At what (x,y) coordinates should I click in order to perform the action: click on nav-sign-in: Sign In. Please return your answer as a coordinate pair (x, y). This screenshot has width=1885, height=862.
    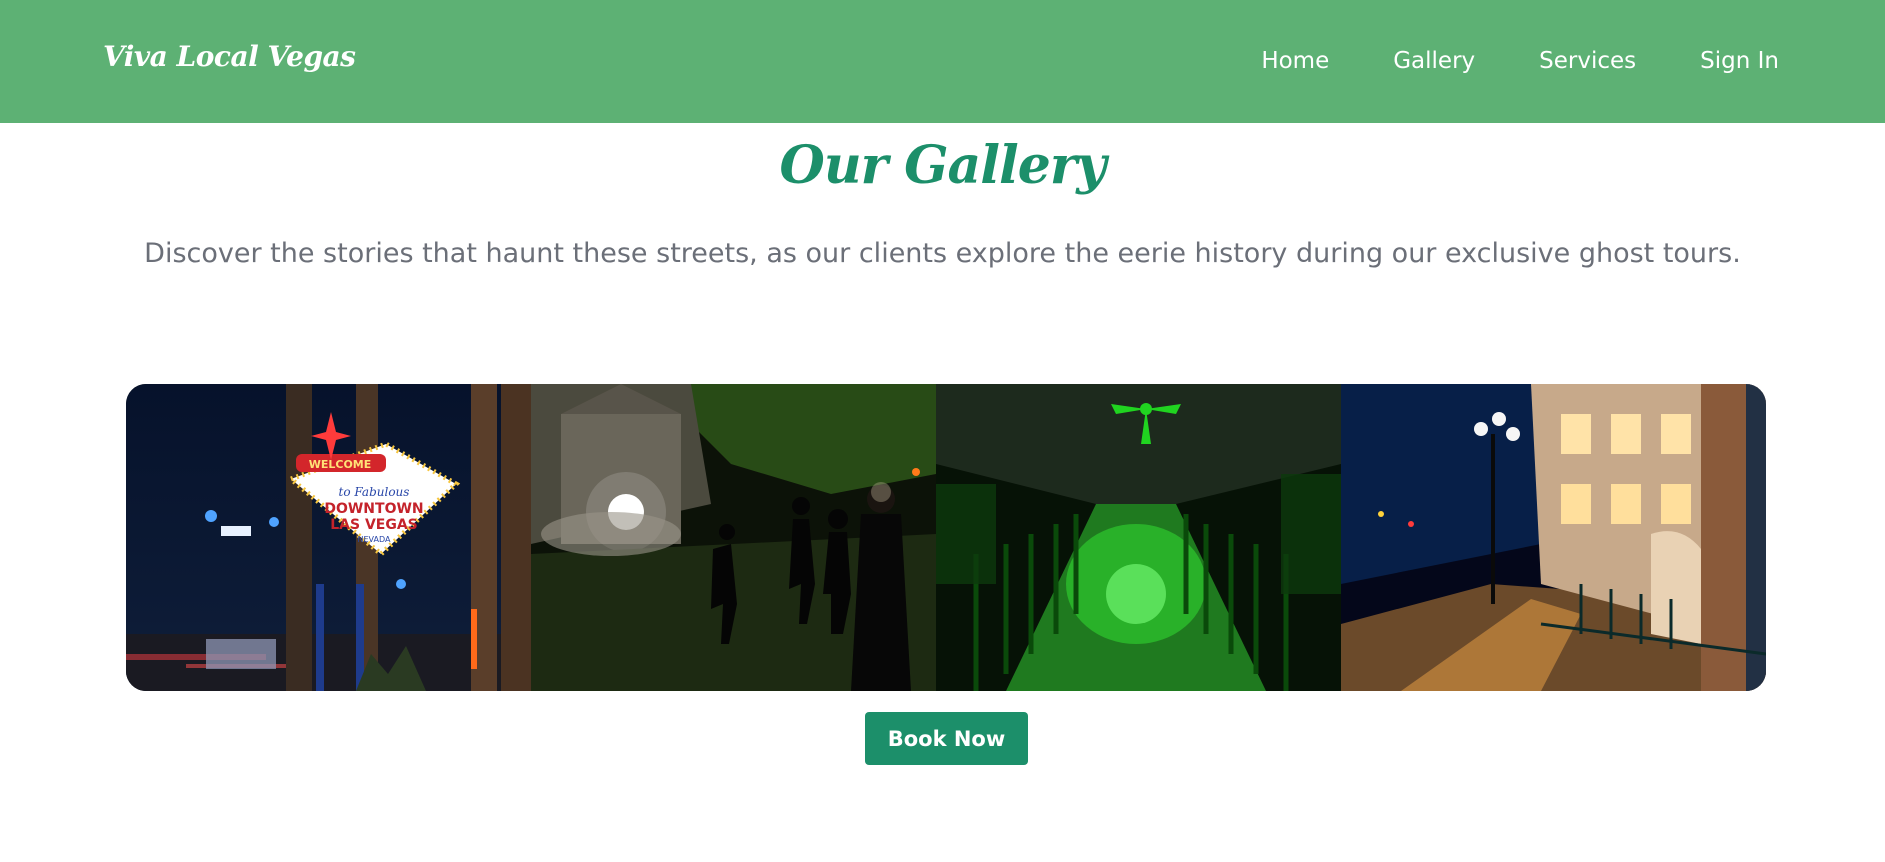
    Looking at the image, I should click on (1739, 61).